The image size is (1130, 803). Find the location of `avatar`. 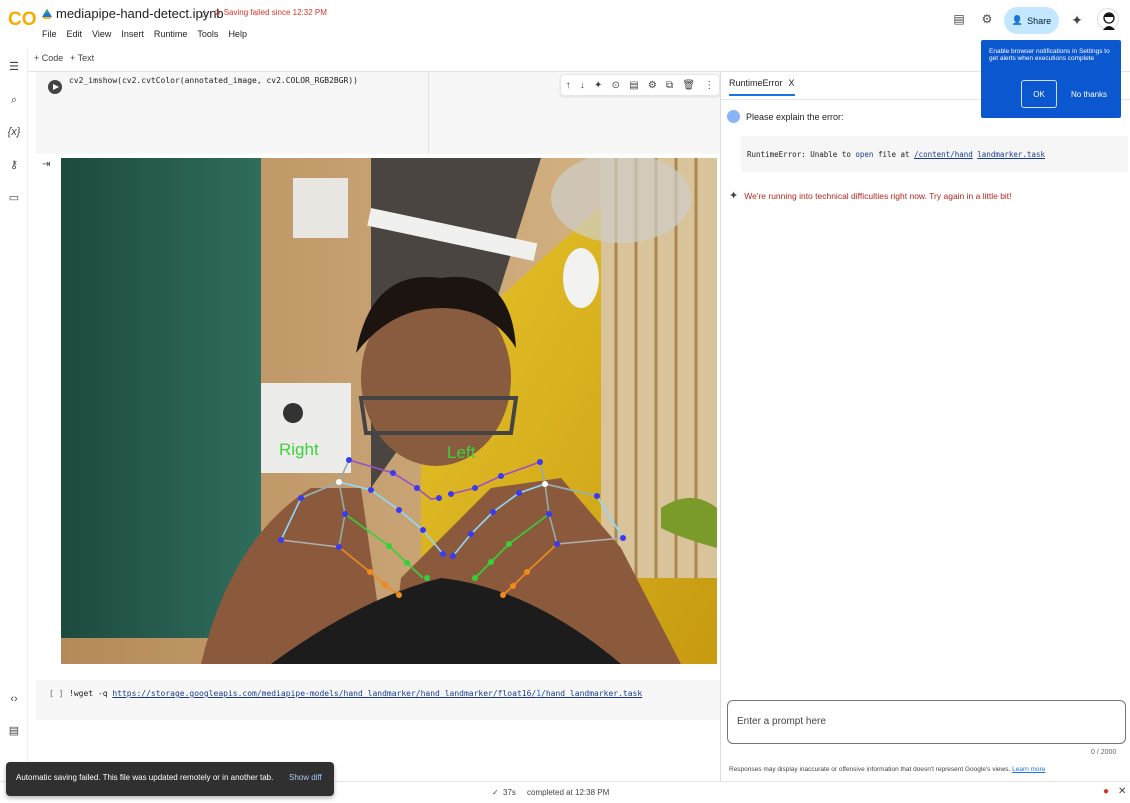

avatar is located at coordinates (1108, 19).